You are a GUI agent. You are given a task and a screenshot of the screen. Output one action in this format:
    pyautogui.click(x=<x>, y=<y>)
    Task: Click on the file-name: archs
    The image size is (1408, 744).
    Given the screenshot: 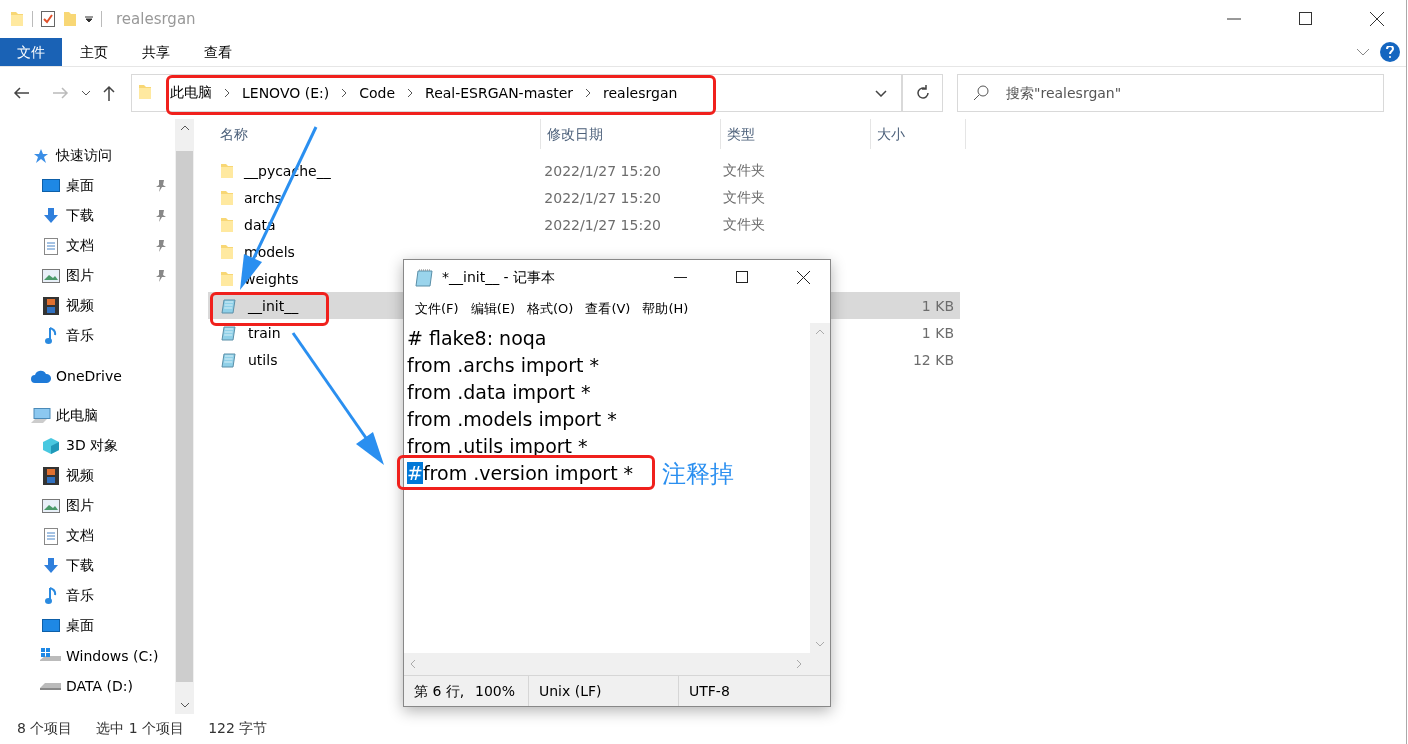 What is the action you would take?
    pyautogui.click(x=263, y=197)
    